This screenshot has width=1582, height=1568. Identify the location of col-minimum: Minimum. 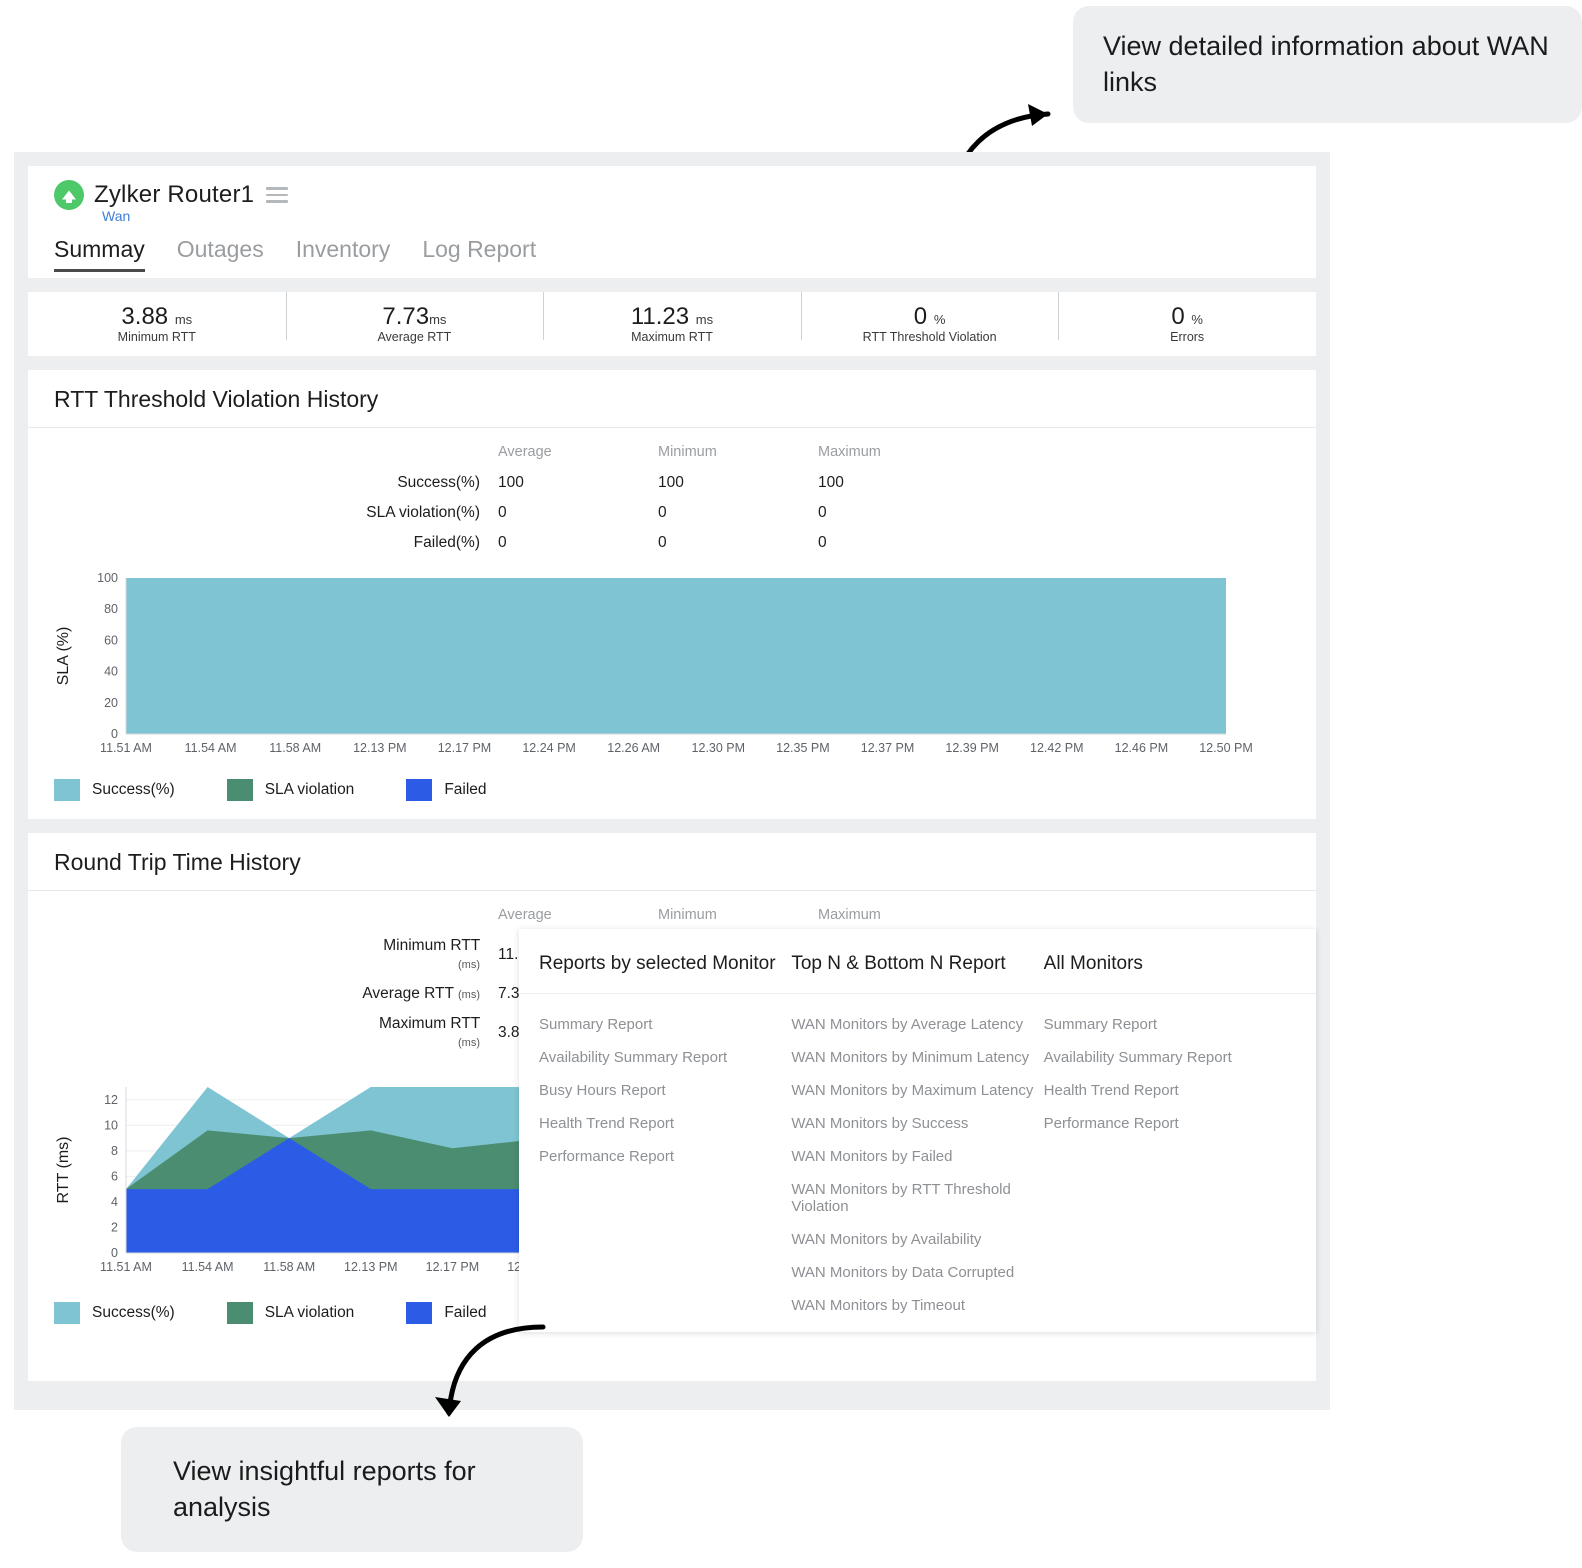
(687, 915).